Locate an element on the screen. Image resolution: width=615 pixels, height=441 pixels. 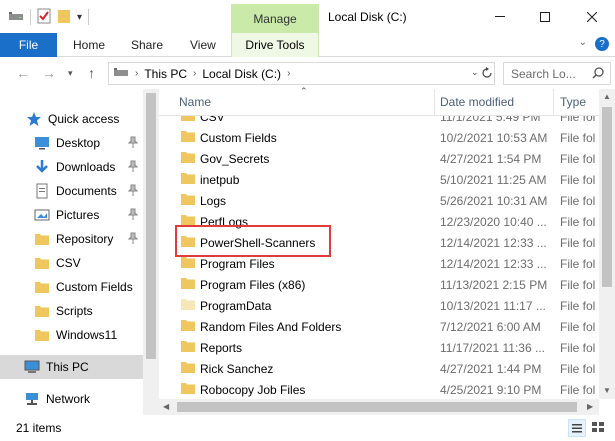
pc-icon is located at coordinates (121, 73).